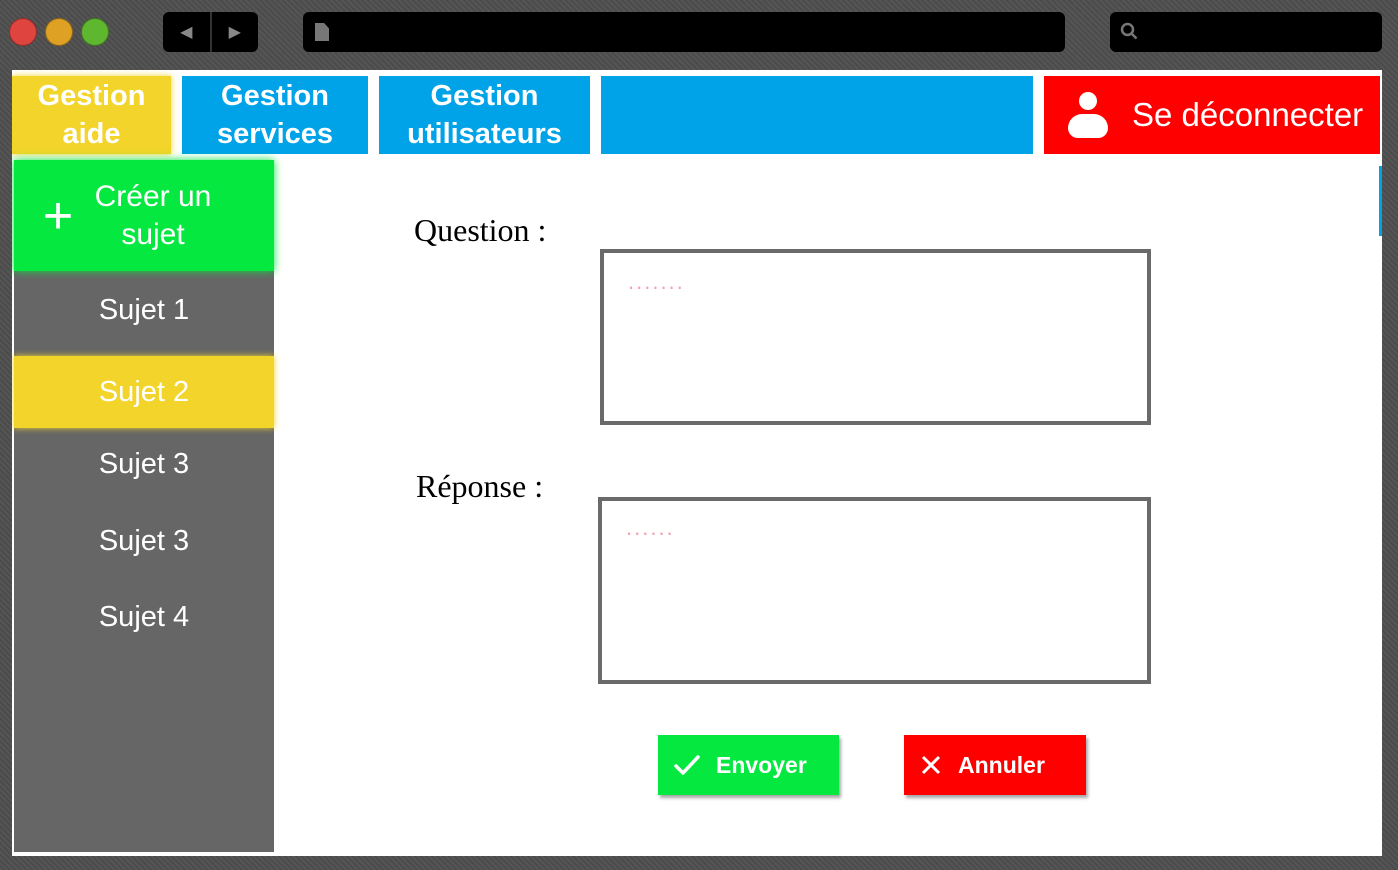  I want to click on sidebar-item-sujet-3b: Sujet 3, so click(144, 541).